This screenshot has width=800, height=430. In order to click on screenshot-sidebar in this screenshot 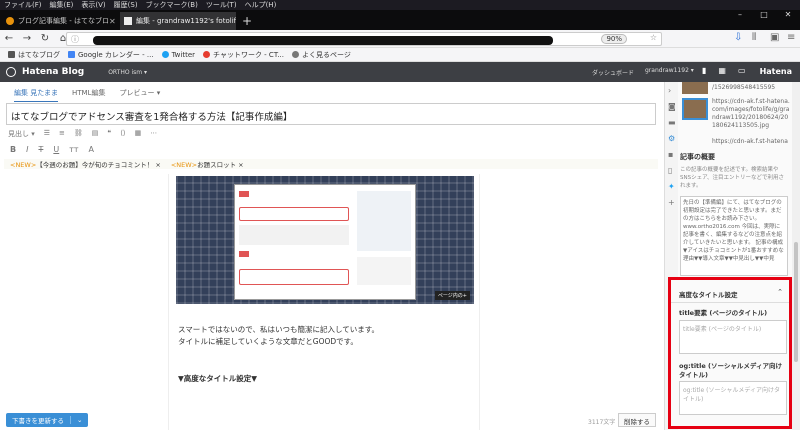, I will do `click(384, 271)`.